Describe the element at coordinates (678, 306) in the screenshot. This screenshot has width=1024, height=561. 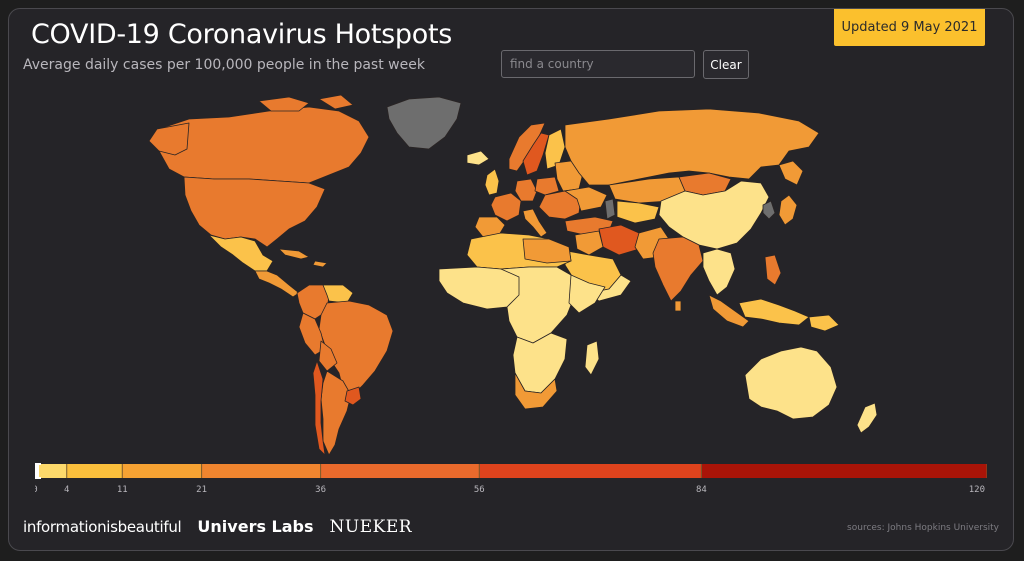
I see `country-sri-lanka` at that location.